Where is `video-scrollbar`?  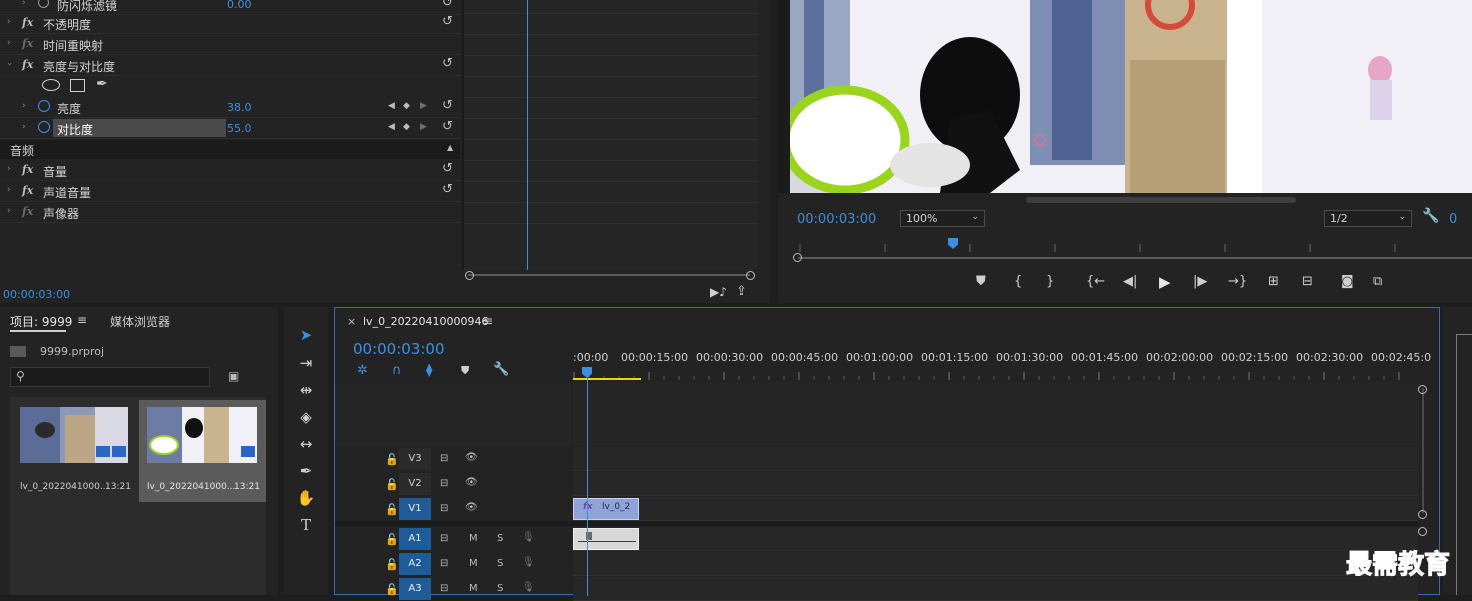
video-scrollbar is located at coordinates (1423, 450).